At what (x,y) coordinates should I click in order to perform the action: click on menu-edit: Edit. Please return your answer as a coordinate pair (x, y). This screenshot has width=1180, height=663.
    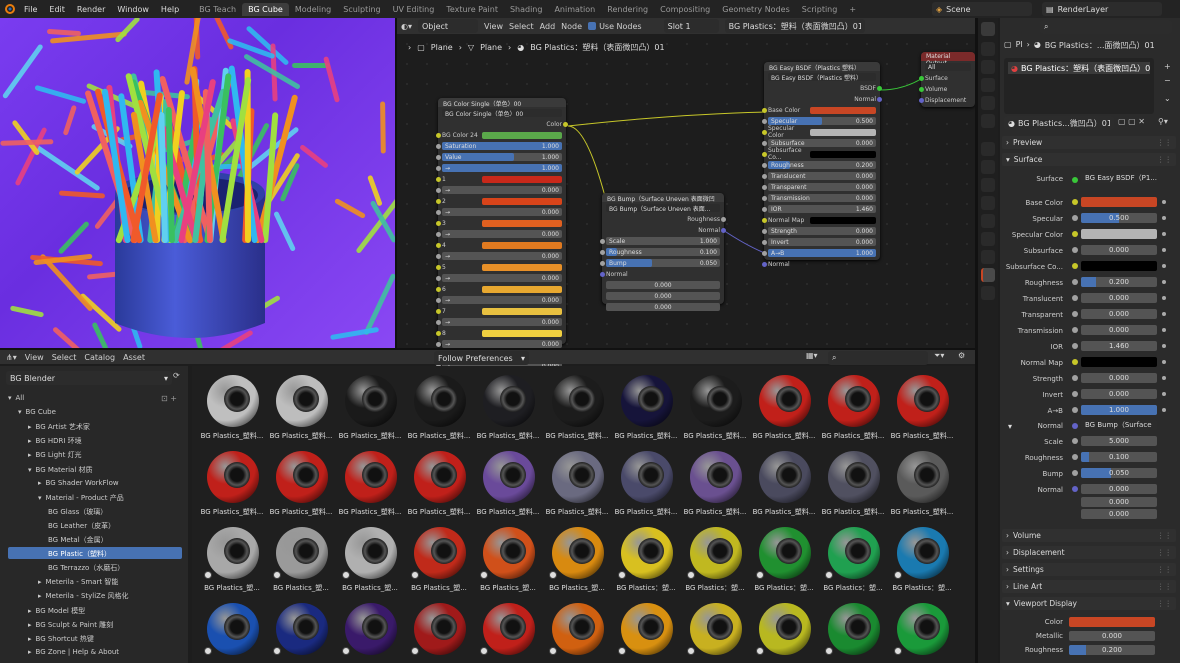
    Looking at the image, I should click on (57, 9).